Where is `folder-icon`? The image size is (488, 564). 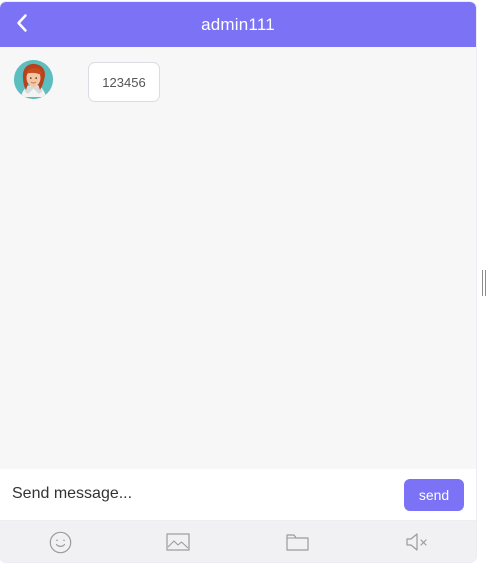 folder-icon is located at coordinates (297, 542).